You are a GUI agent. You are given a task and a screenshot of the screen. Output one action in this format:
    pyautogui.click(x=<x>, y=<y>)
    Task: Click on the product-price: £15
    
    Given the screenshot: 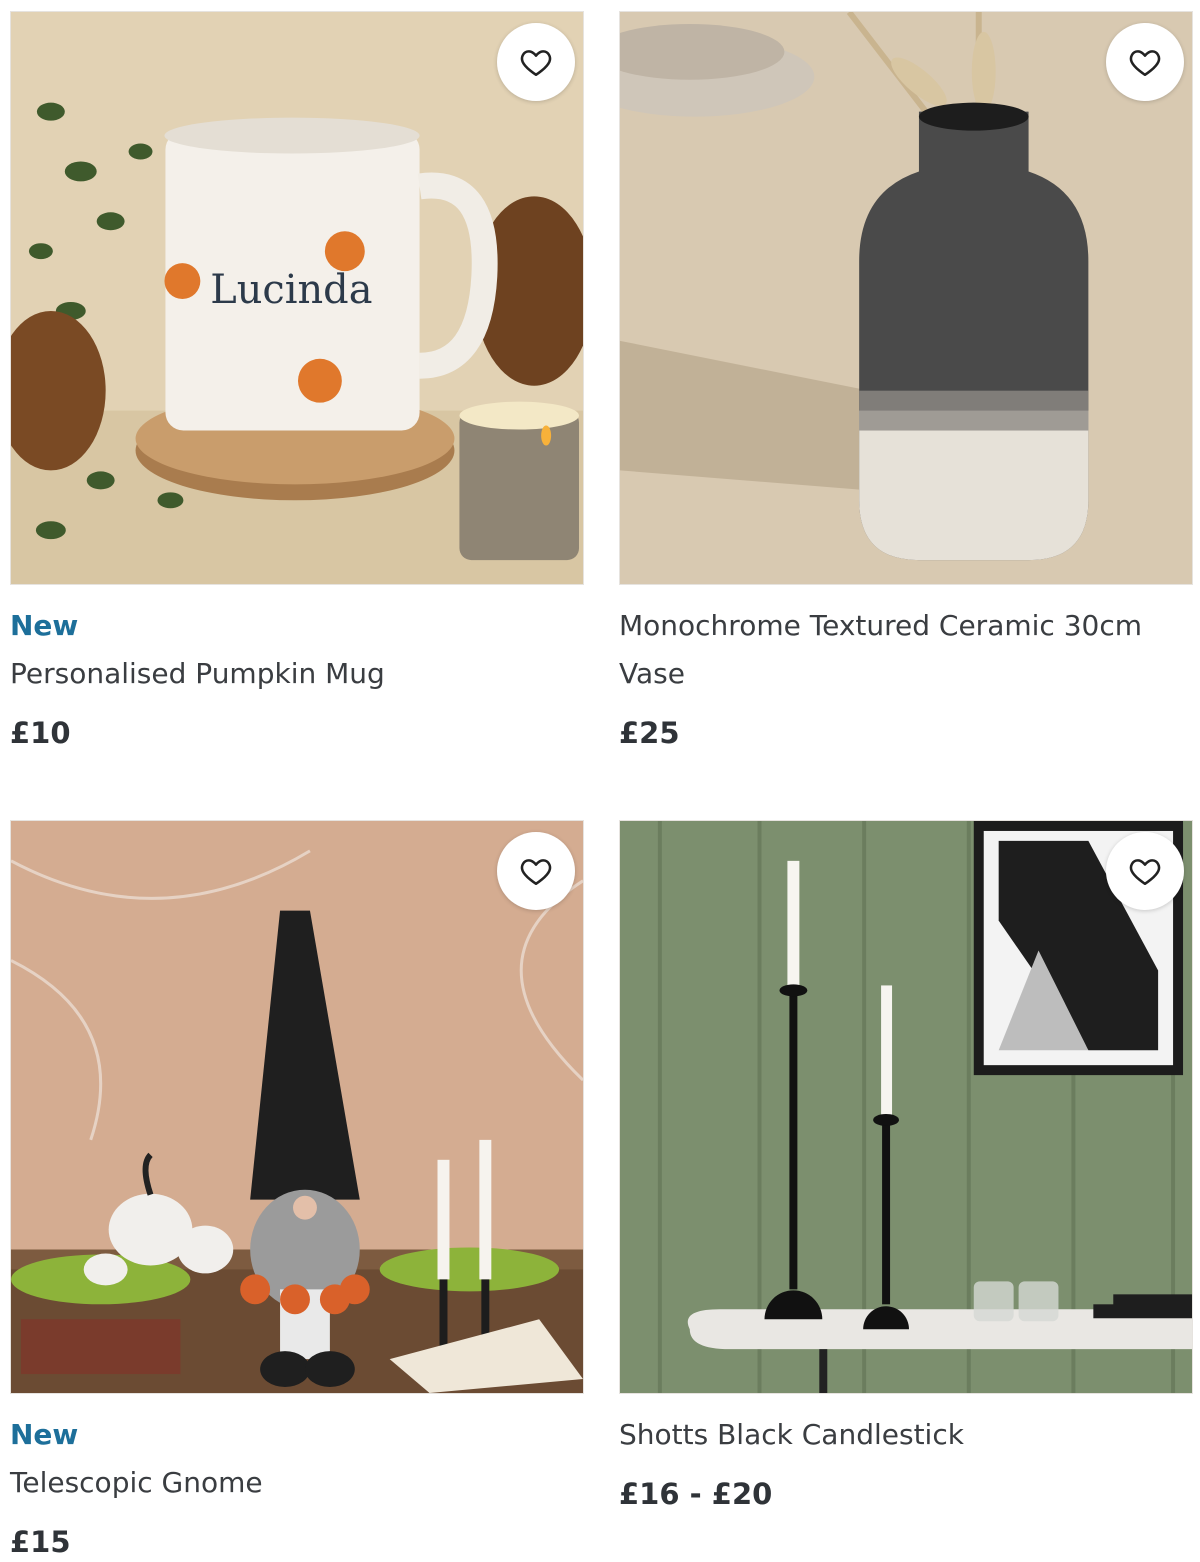 What is the action you would take?
    pyautogui.click(x=40, y=1542)
    